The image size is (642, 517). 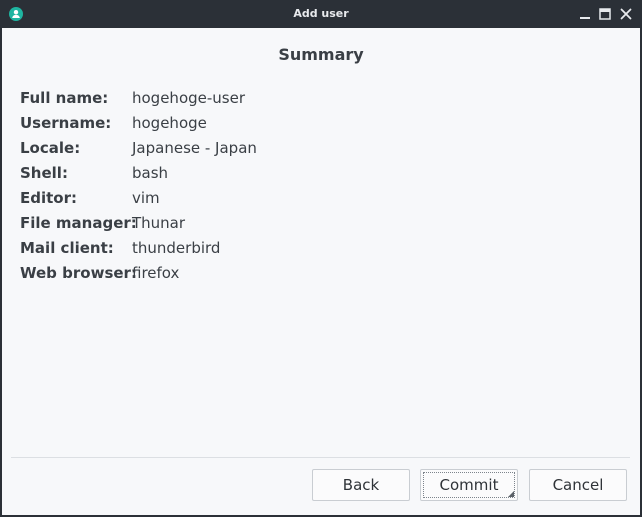 What do you see at coordinates (578, 485) in the screenshot?
I see `cancel-button: Cancel` at bounding box center [578, 485].